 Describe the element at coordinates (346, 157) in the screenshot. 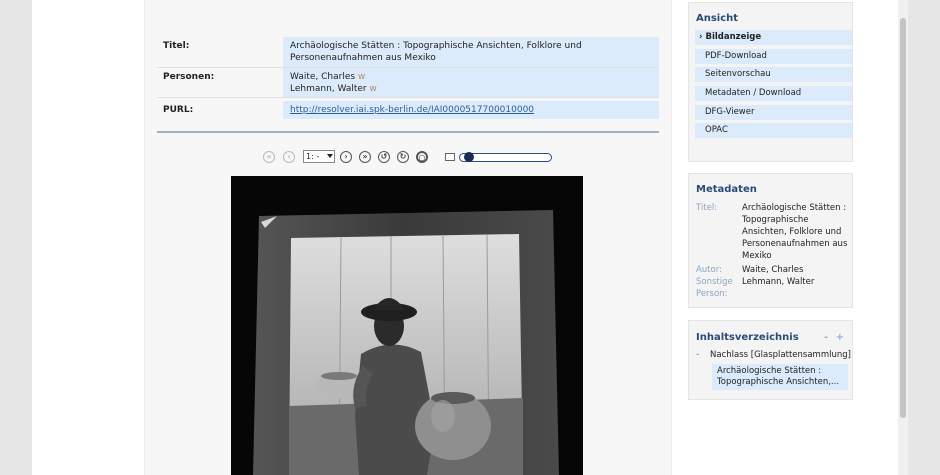

I see `next-page-icon: ›` at that location.